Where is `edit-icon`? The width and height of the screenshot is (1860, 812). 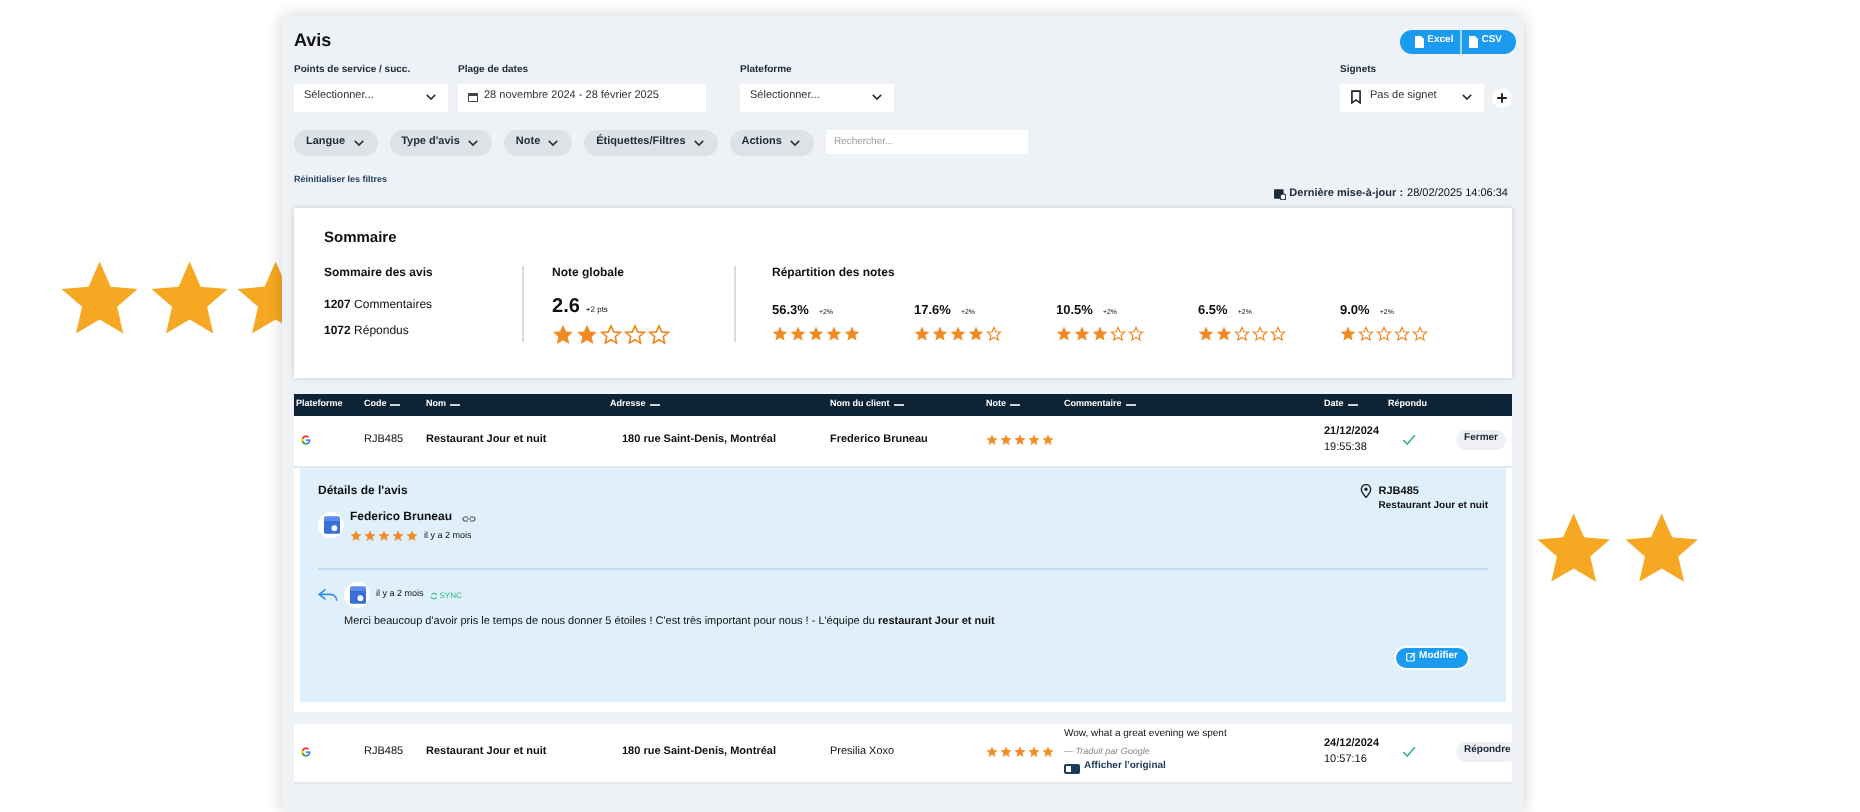
edit-icon is located at coordinates (1410, 657).